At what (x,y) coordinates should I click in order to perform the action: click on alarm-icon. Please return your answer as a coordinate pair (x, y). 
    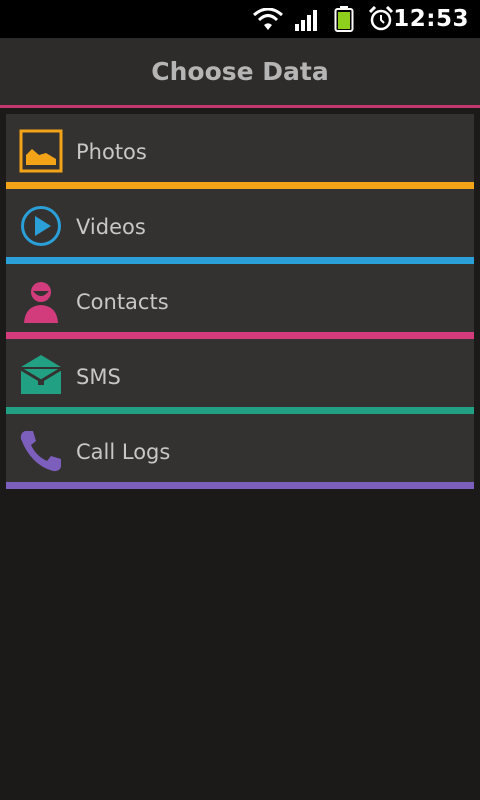
    Looking at the image, I should click on (381, 18).